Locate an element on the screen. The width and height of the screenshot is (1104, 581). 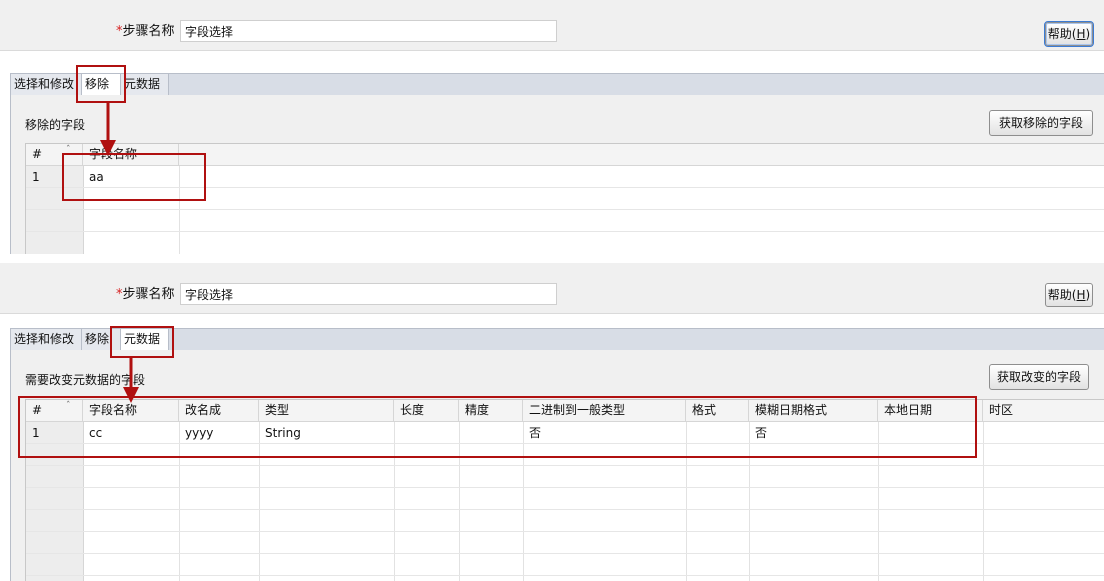
highlight-metadata-tab is located at coordinates (142, 342).